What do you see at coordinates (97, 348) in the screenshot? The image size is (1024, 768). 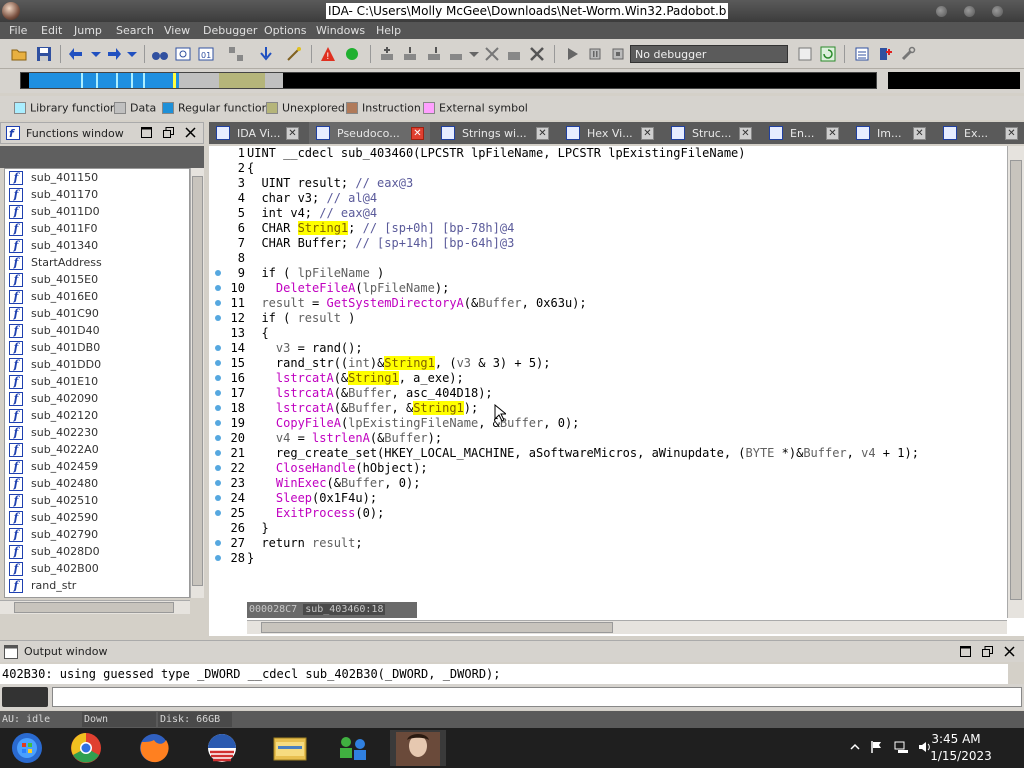 I see `function-list-item: f sub_401DB0` at bounding box center [97, 348].